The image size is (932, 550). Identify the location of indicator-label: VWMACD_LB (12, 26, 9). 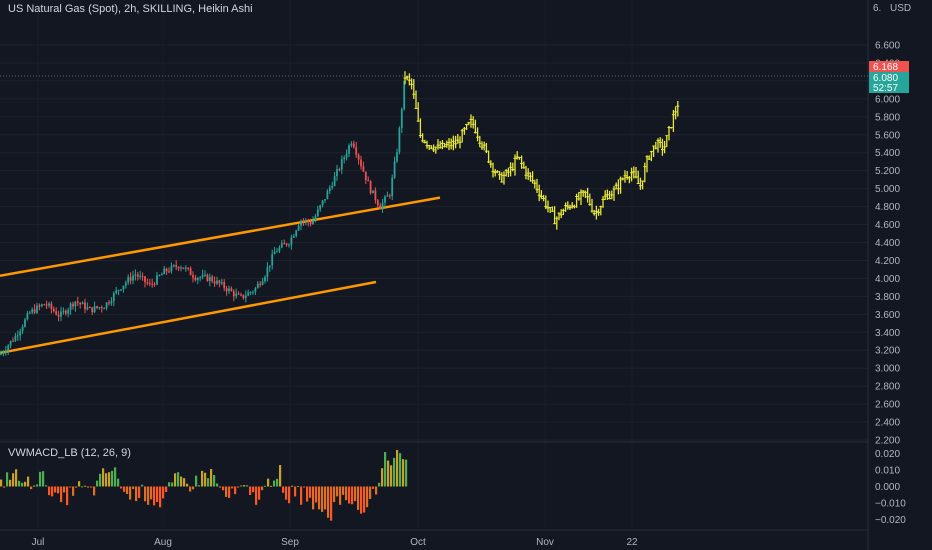
(69, 453).